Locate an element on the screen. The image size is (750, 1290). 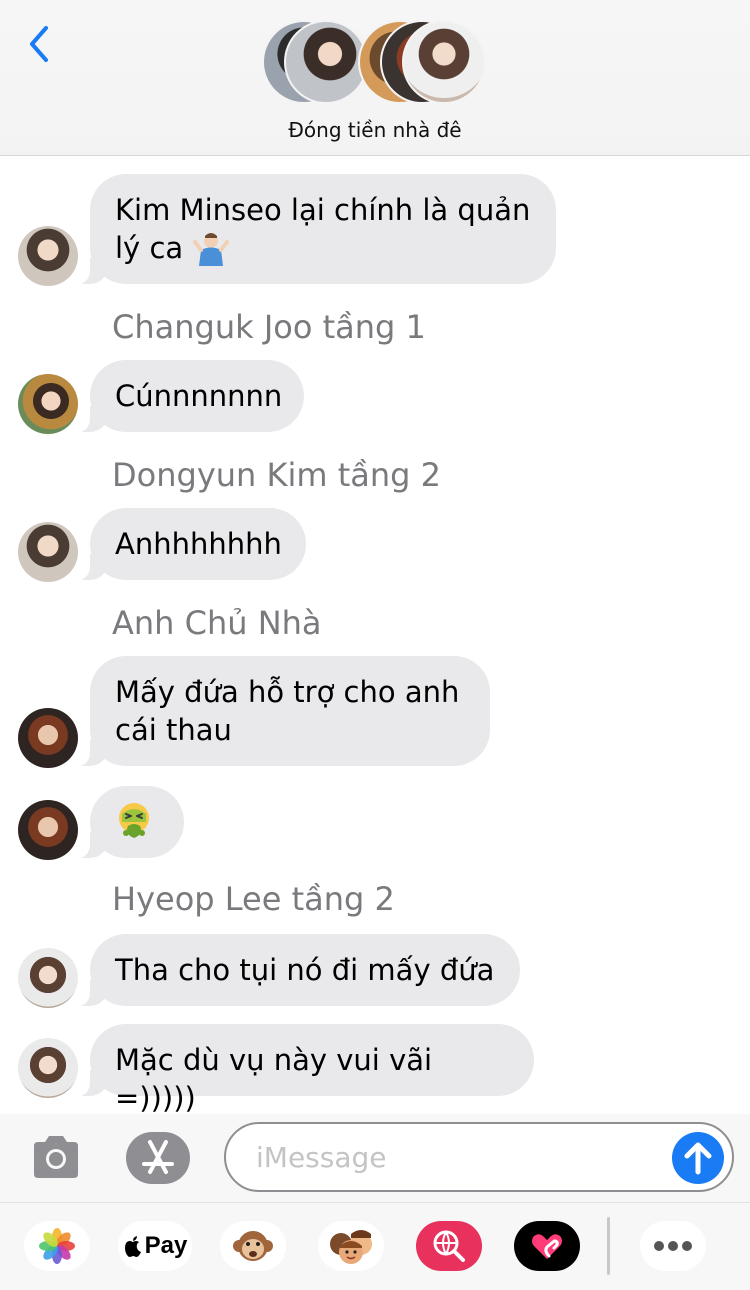
memoji-icon is located at coordinates (351, 1247).